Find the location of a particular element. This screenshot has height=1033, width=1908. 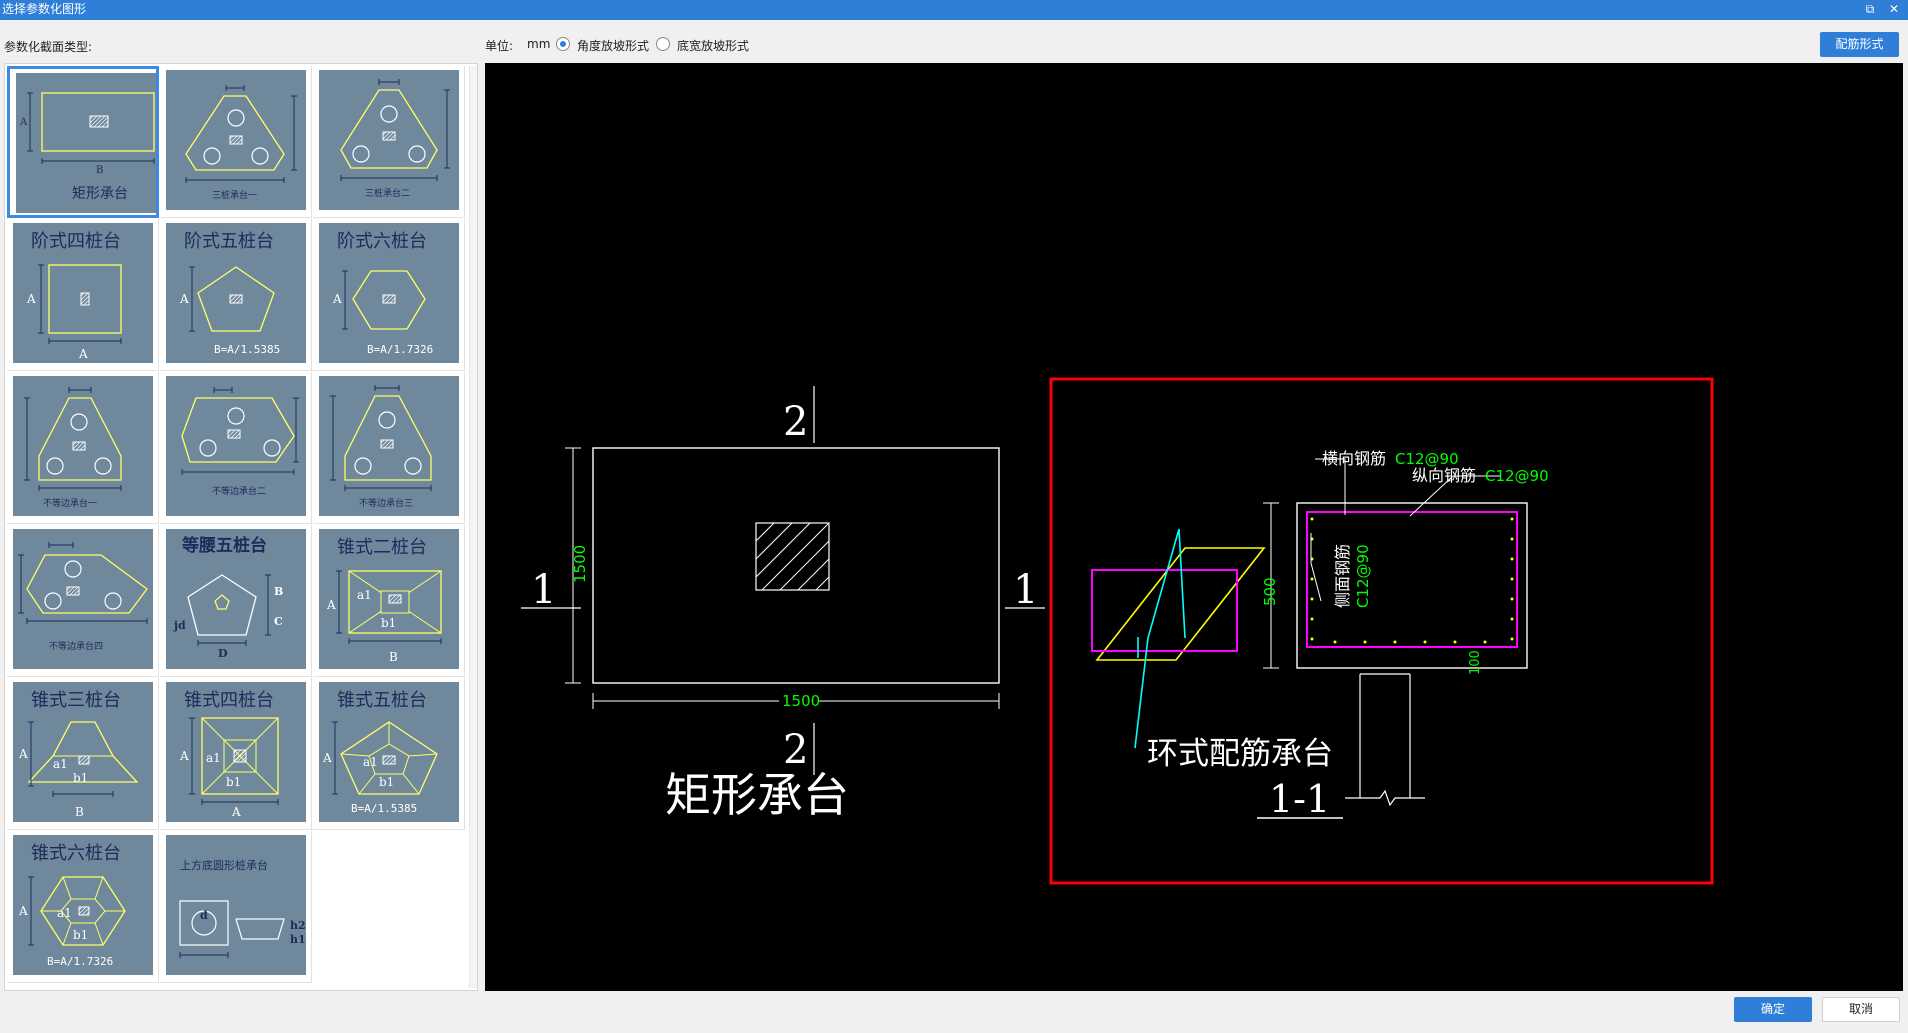

dim-cover: 100 is located at coordinates (1475, 662).